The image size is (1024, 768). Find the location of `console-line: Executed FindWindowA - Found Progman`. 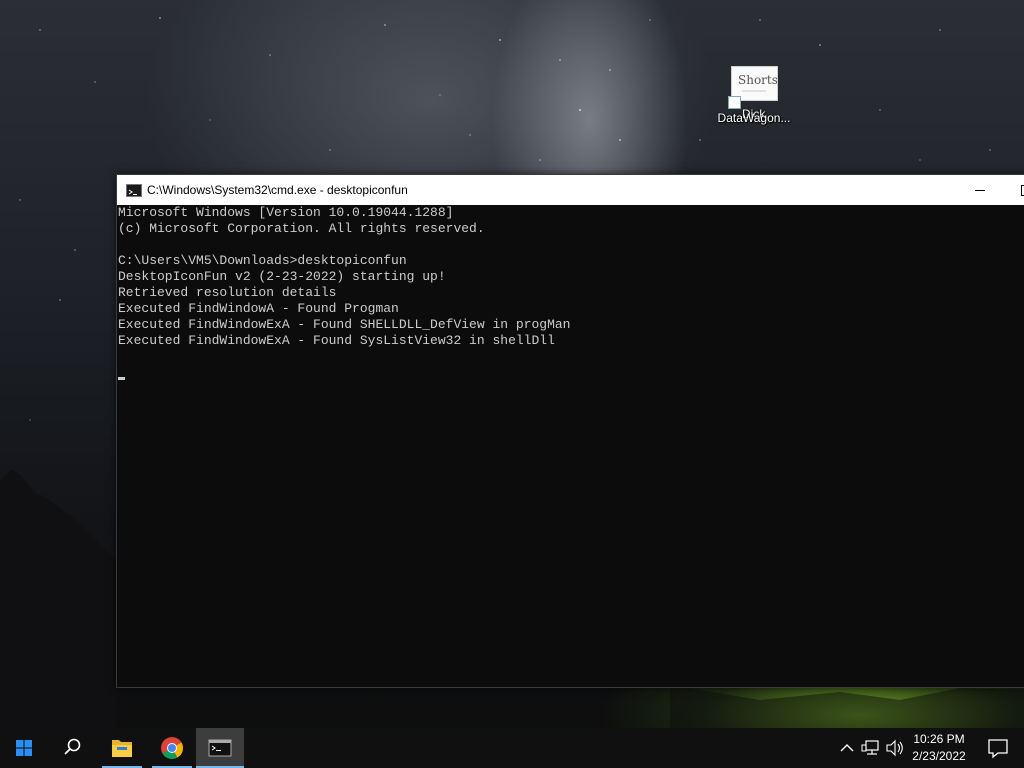

console-line: Executed FindWindowA - Found Progman is located at coordinates (258, 308).